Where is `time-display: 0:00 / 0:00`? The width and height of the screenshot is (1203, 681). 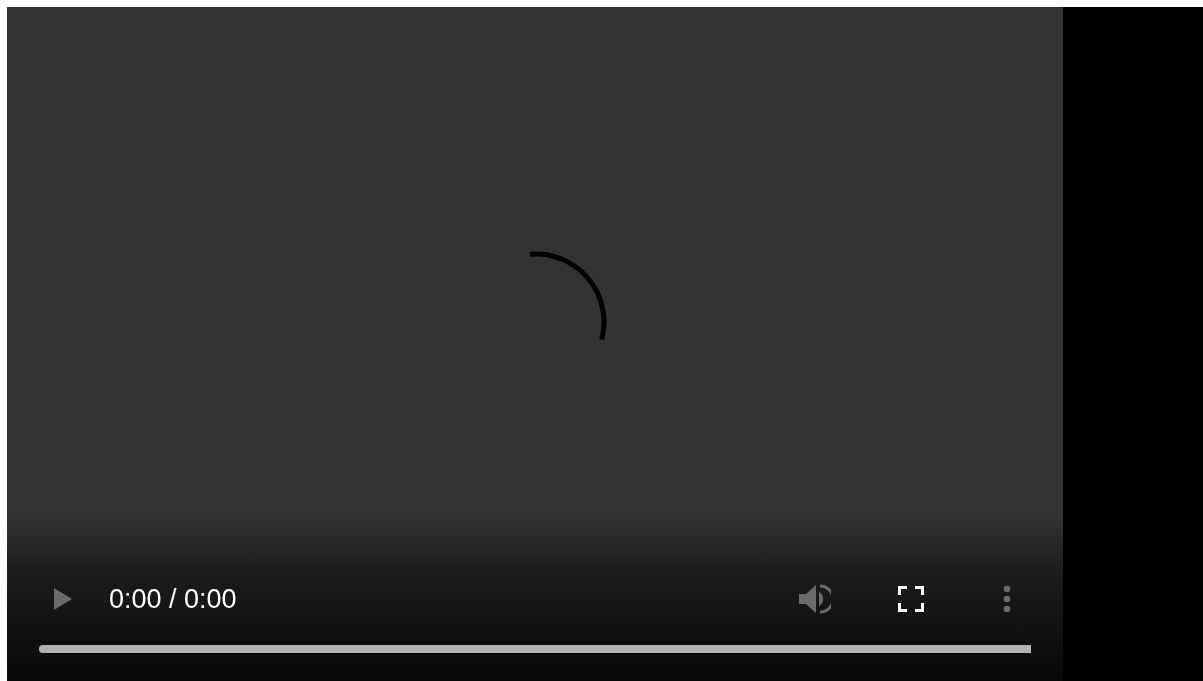 time-display: 0:00 / 0:00 is located at coordinates (173, 599).